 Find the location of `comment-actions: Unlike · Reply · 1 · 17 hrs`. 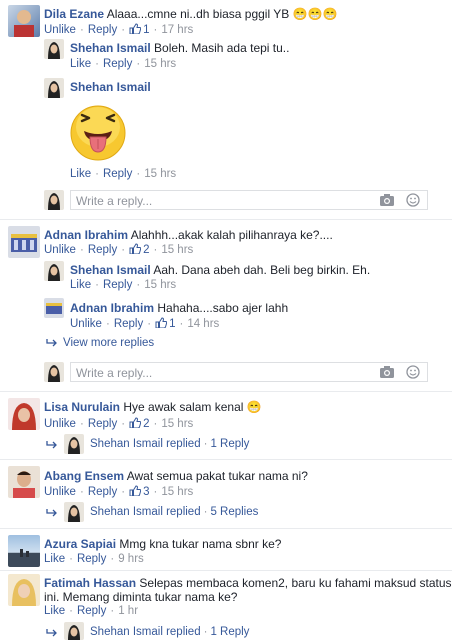

comment-actions: Unlike · Reply · 1 · 17 hrs is located at coordinates (119, 29).